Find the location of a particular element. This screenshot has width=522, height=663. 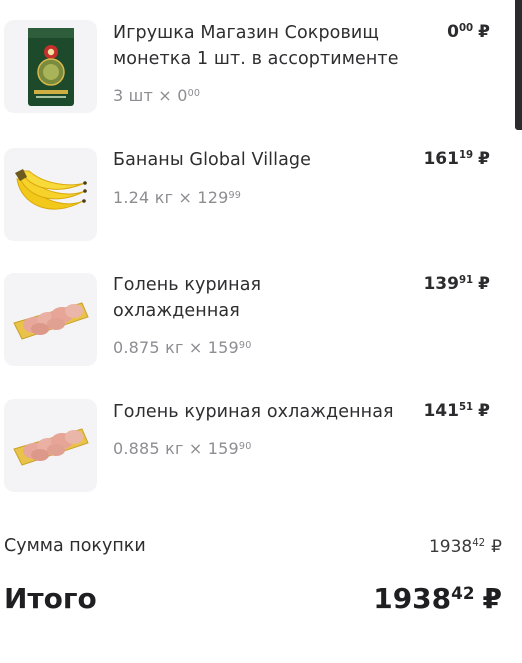

line-total-rub: 141 is located at coordinates (441, 411).